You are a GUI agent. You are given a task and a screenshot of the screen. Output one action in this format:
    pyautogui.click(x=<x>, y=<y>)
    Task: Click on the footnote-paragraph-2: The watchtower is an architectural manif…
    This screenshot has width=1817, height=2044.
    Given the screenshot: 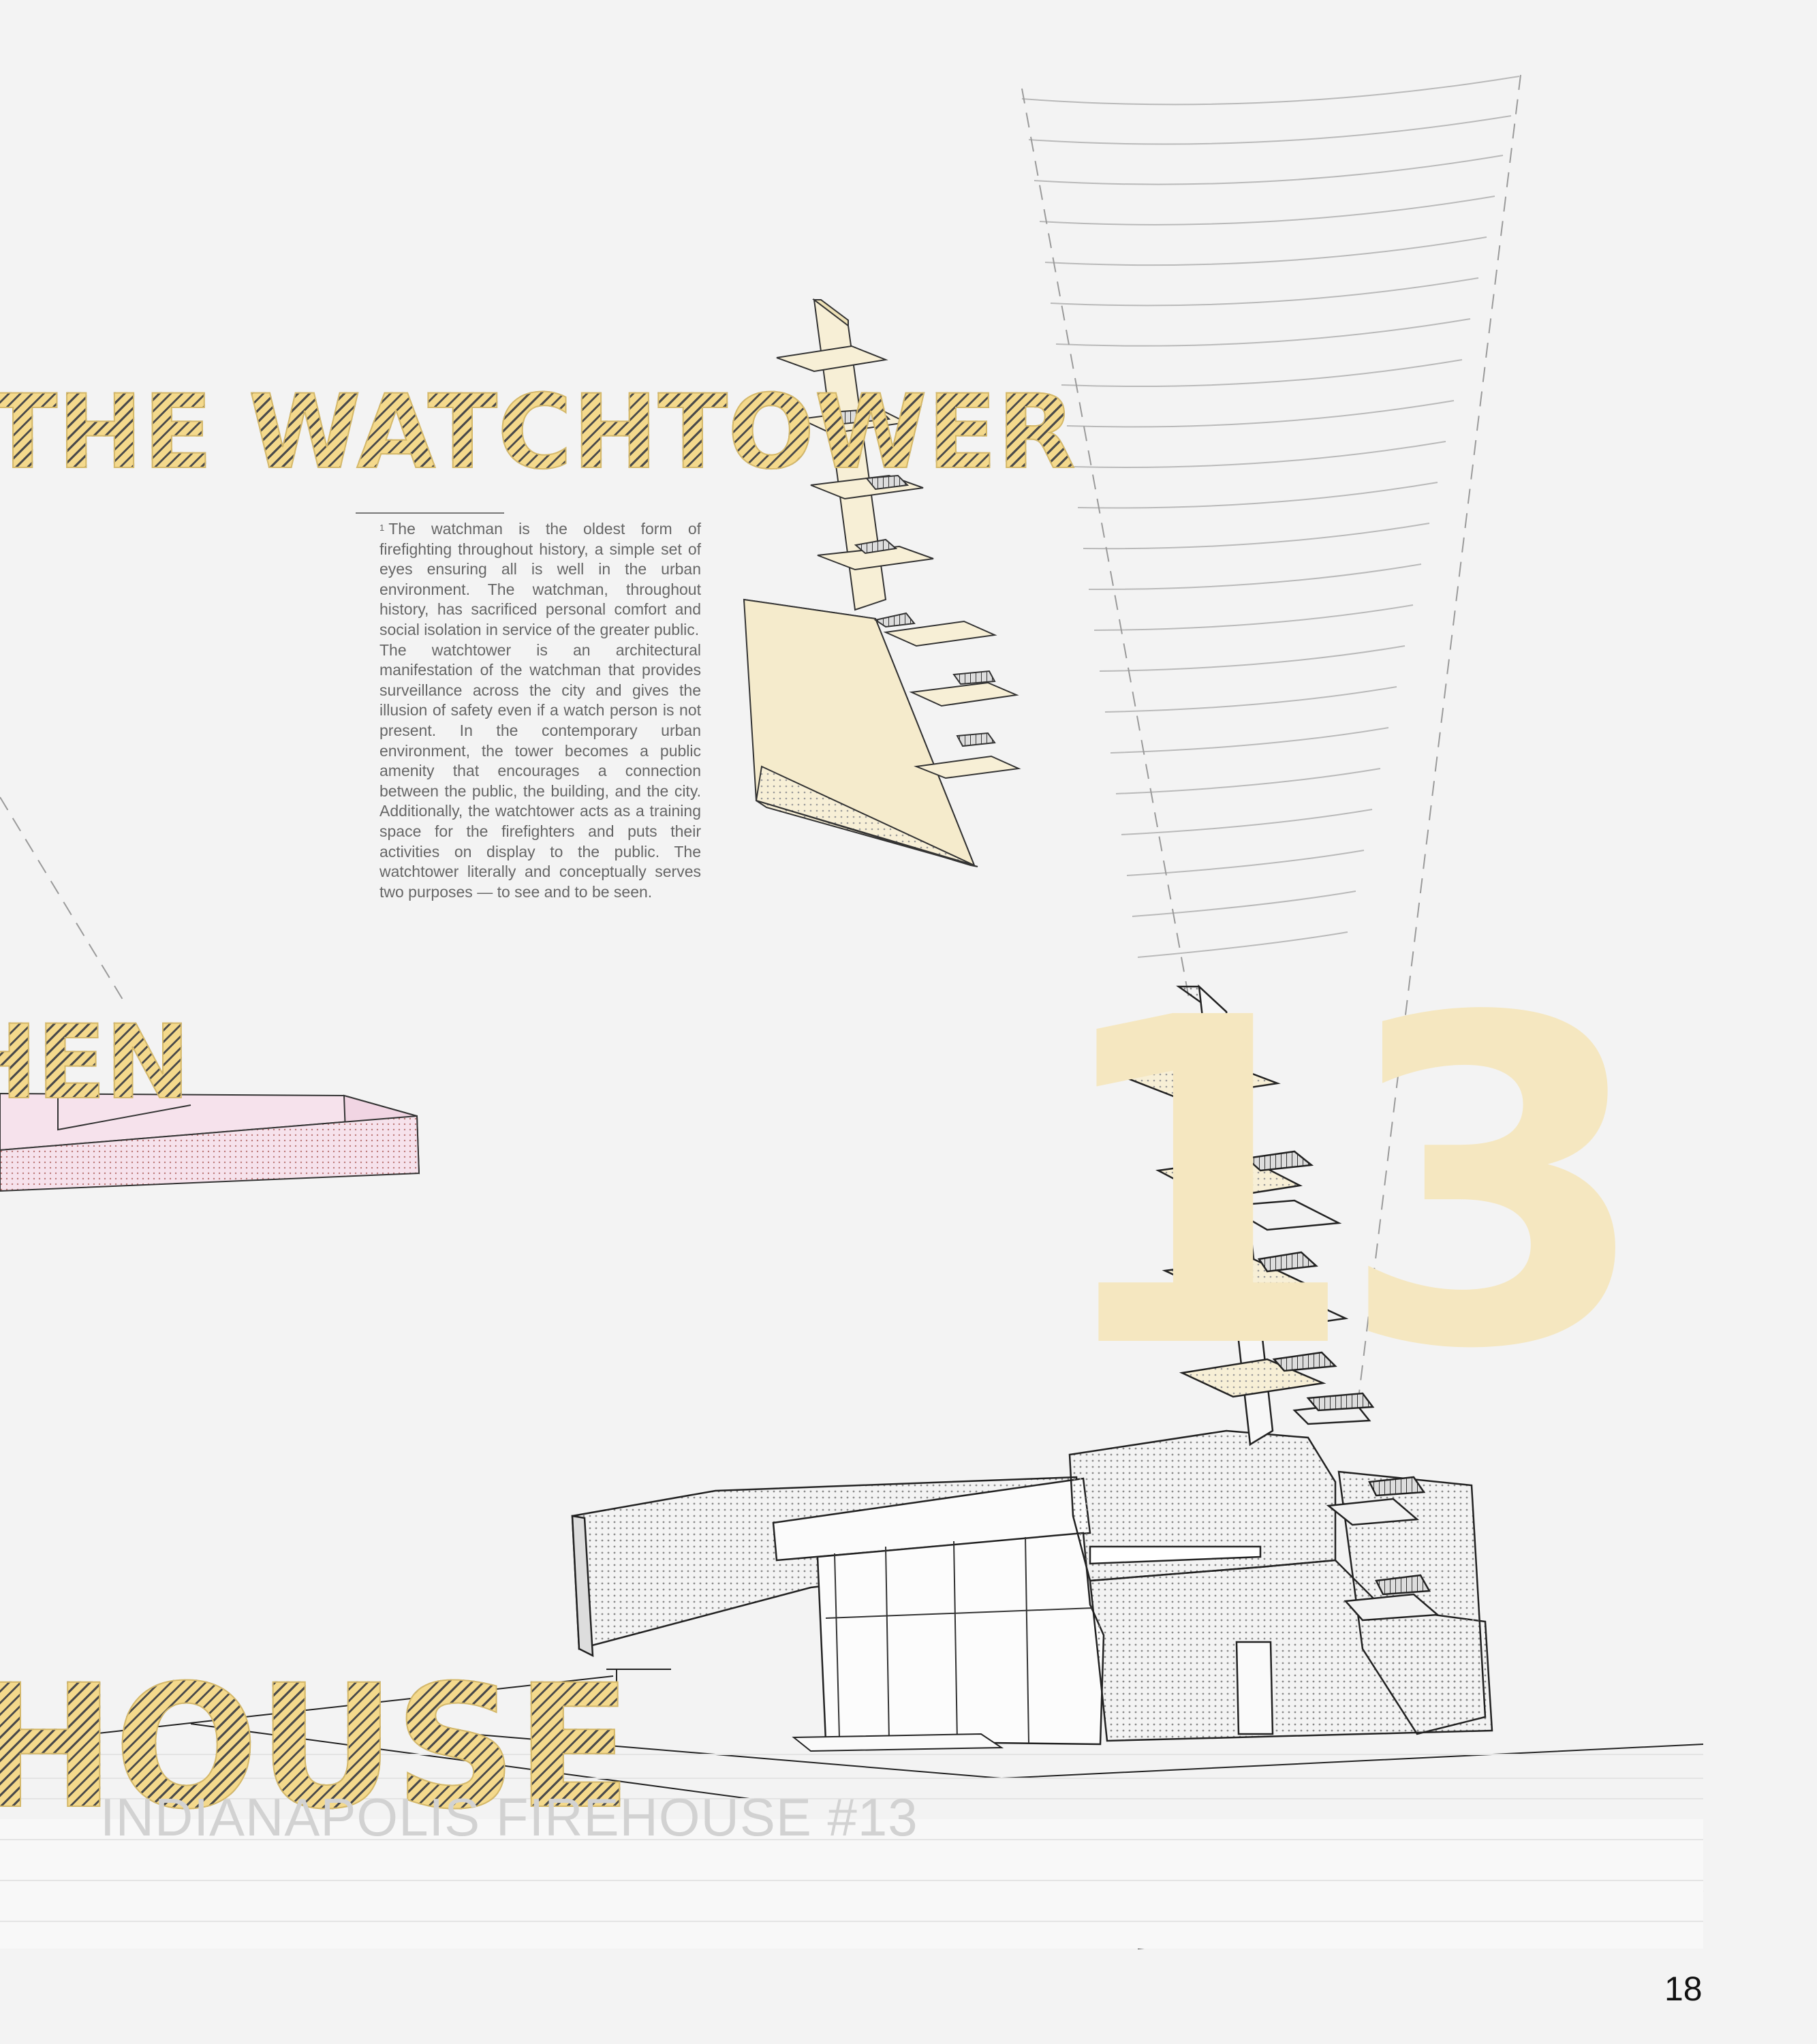 What is the action you would take?
    pyautogui.click(x=540, y=770)
    